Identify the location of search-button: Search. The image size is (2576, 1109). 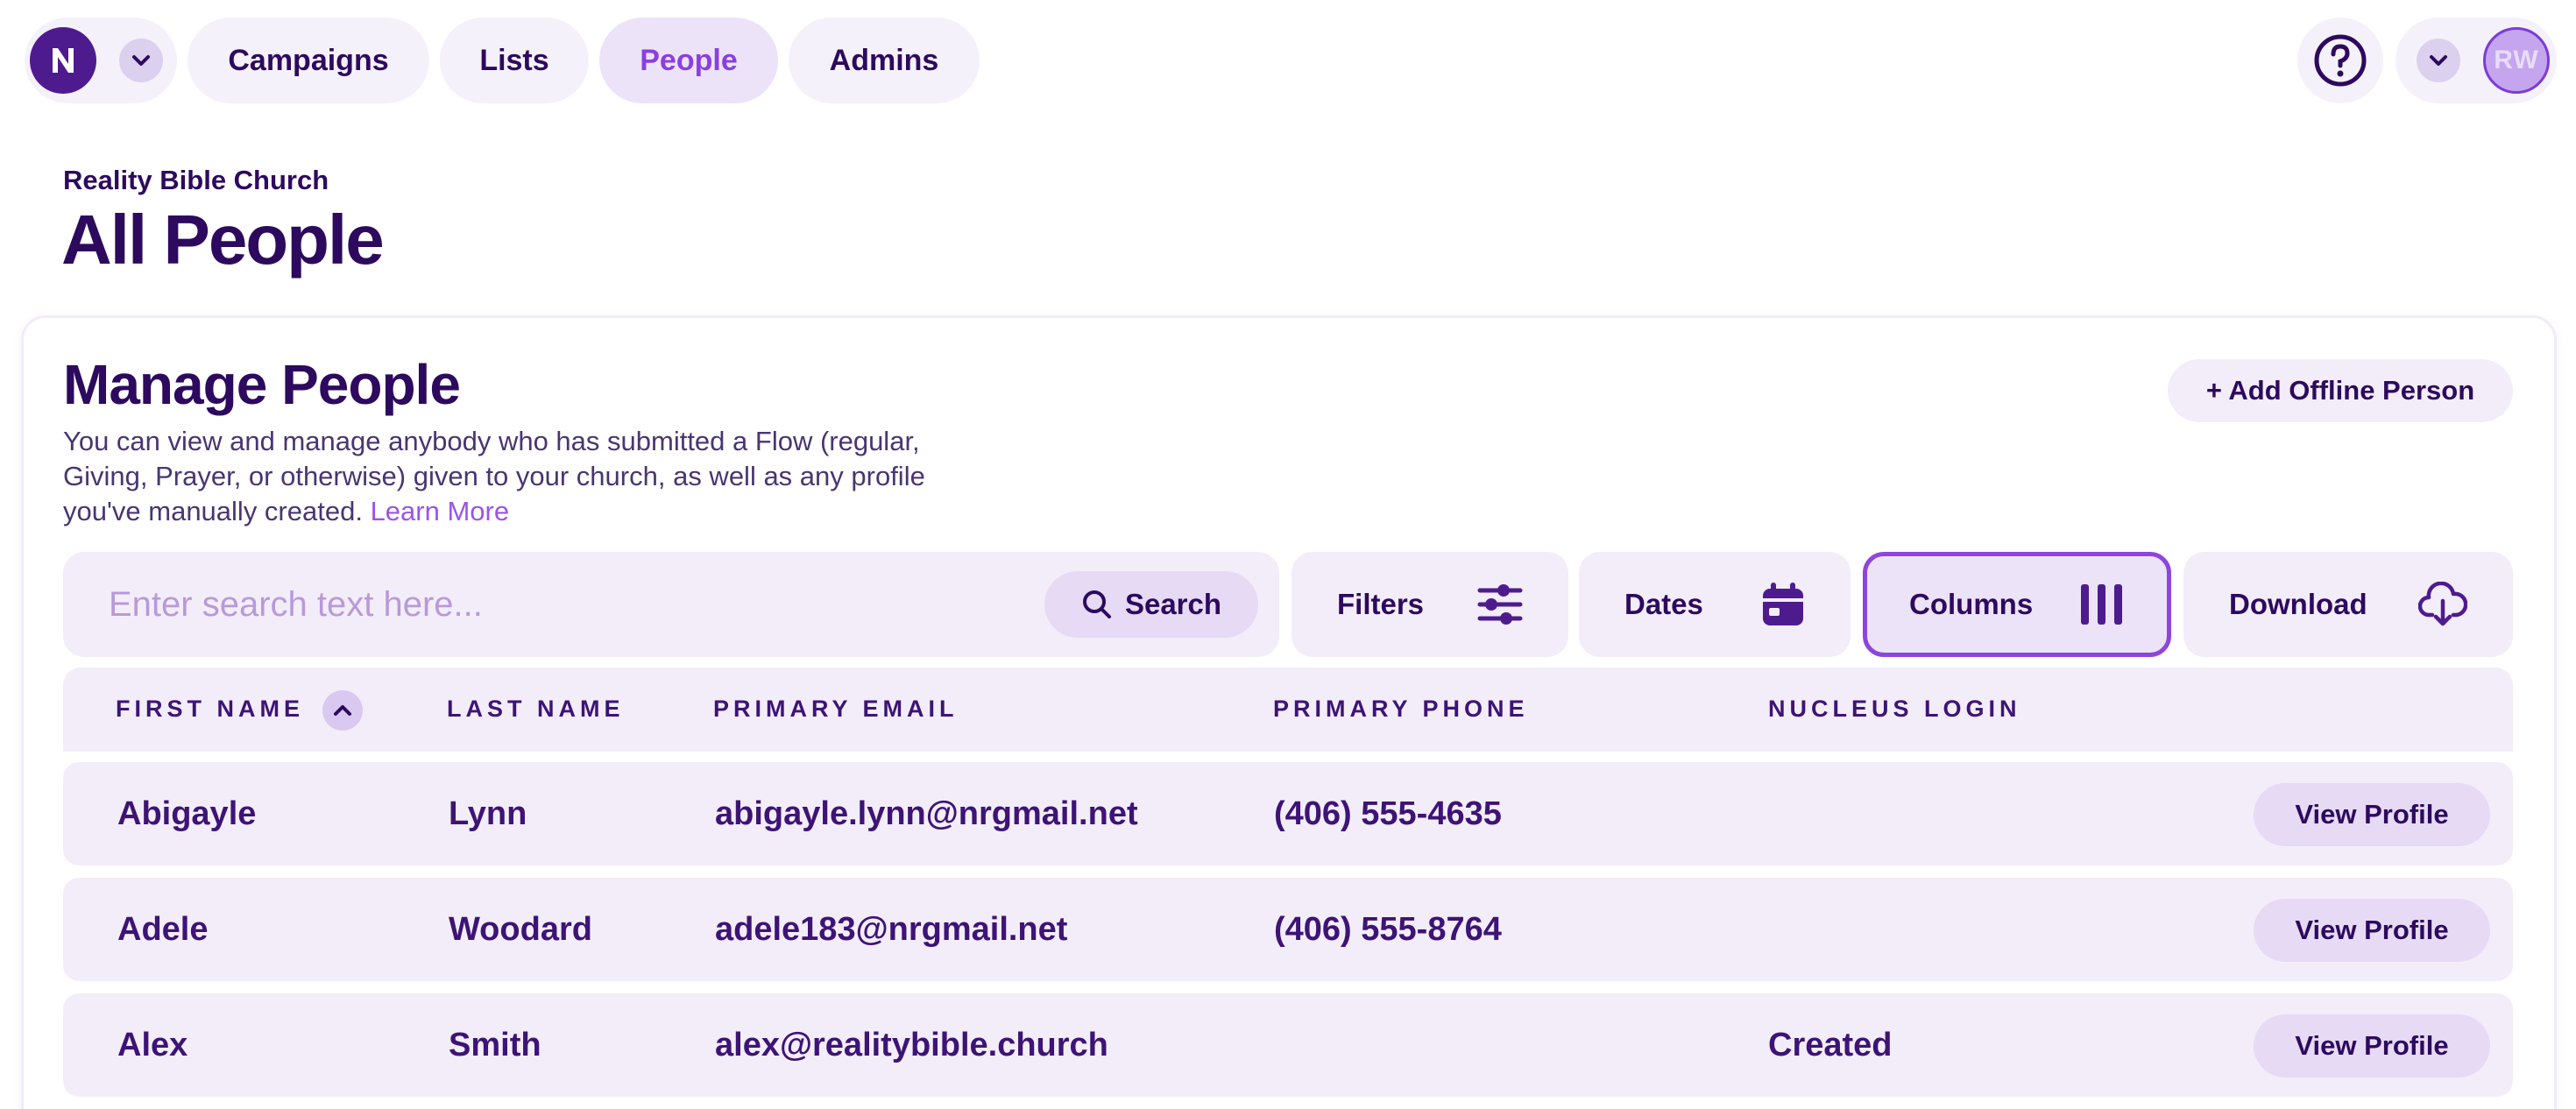
(1151, 604).